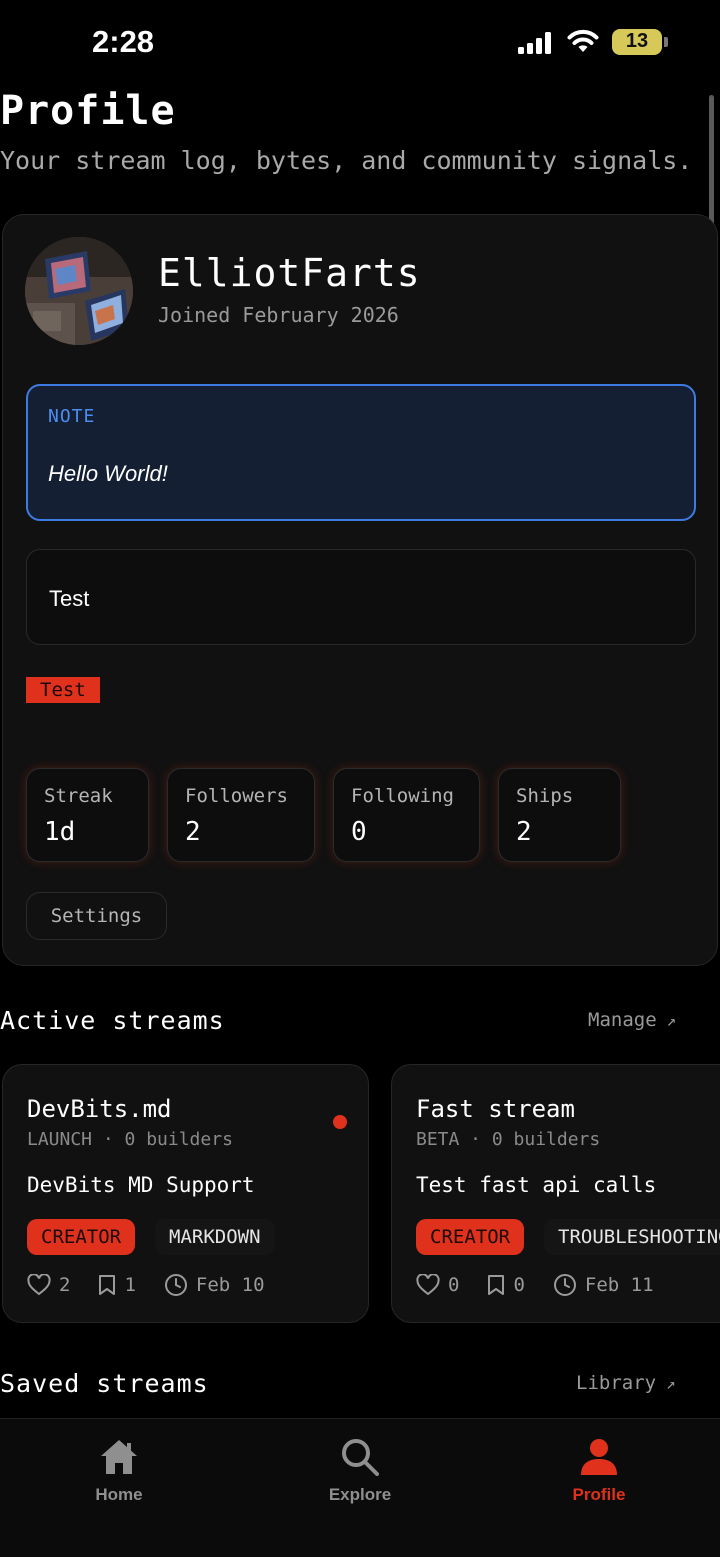 The image size is (720, 1557). What do you see at coordinates (87, 815) in the screenshot?
I see `stat-streak: Streak 1d` at bounding box center [87, 815].